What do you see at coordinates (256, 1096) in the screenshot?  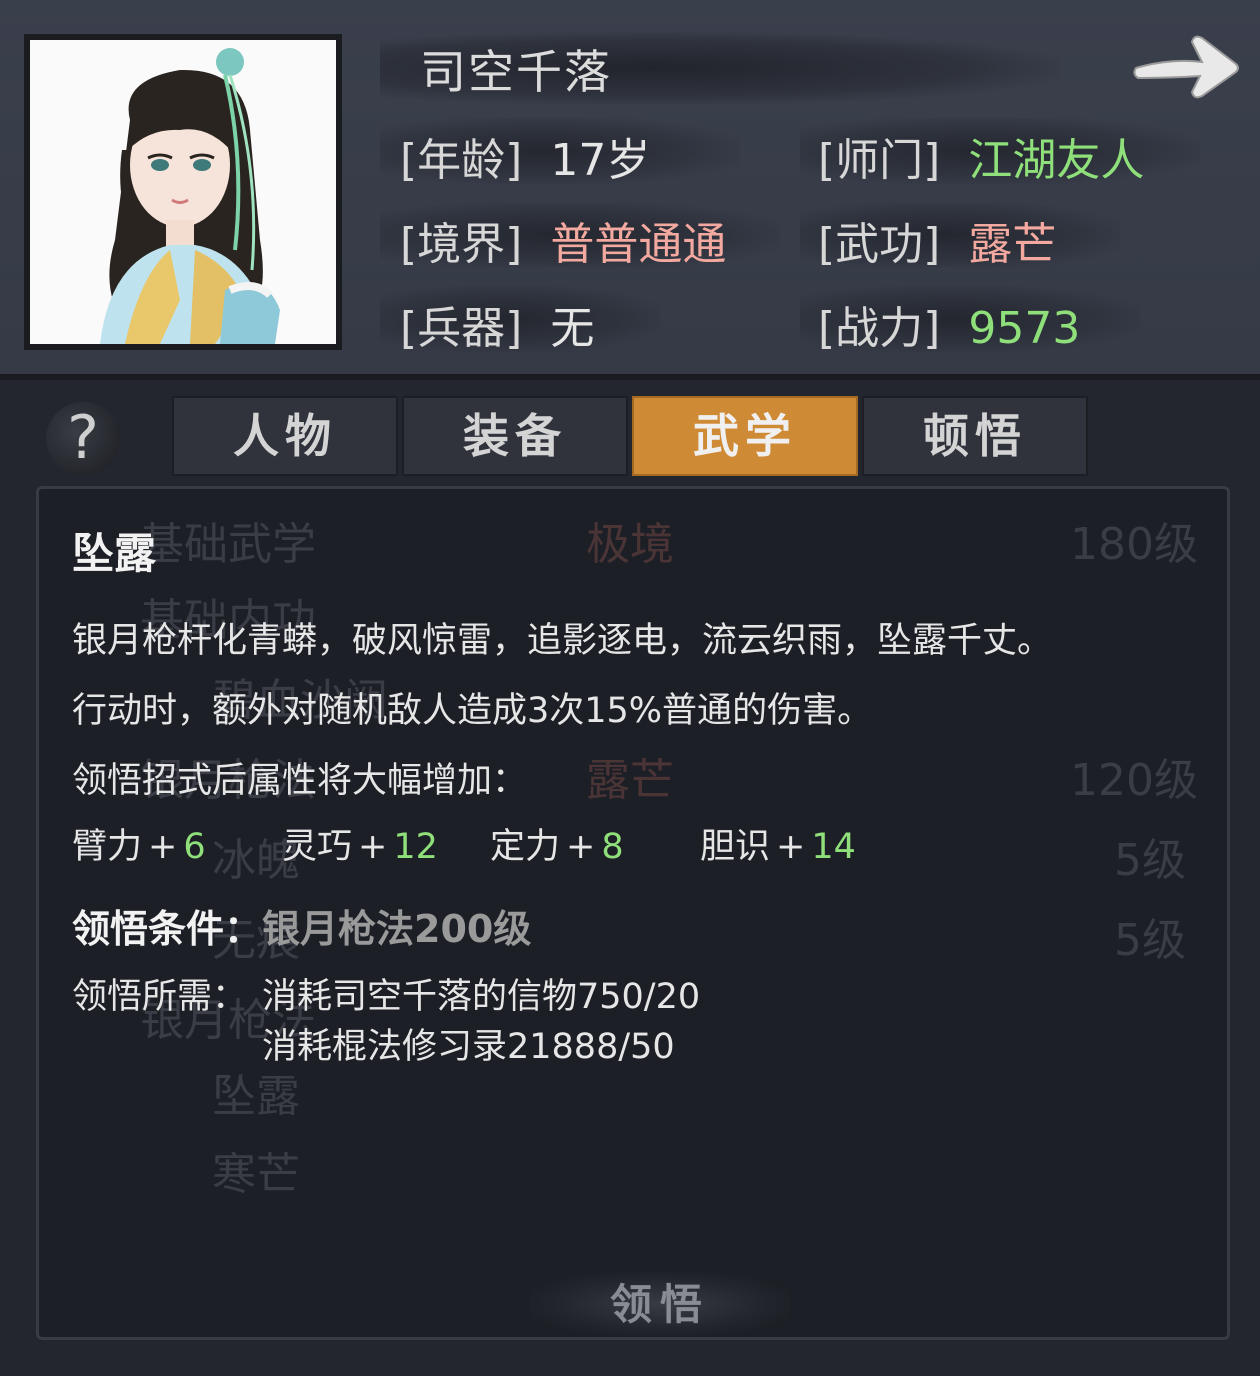 I see `bg-list-row: 坠露` at bounding box center [256, 1096].